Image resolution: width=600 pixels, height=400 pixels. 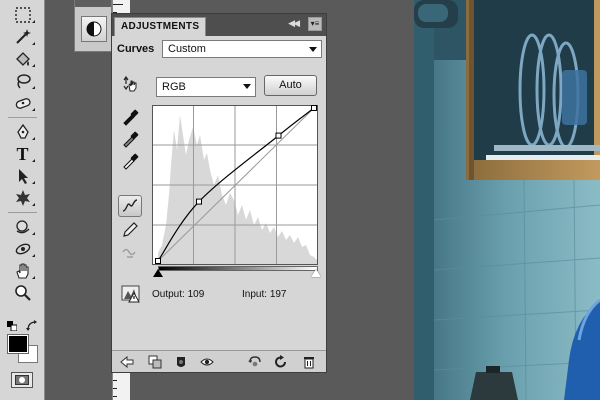 I want to click on paint-bucket-icon, so click(x=22, y=59).